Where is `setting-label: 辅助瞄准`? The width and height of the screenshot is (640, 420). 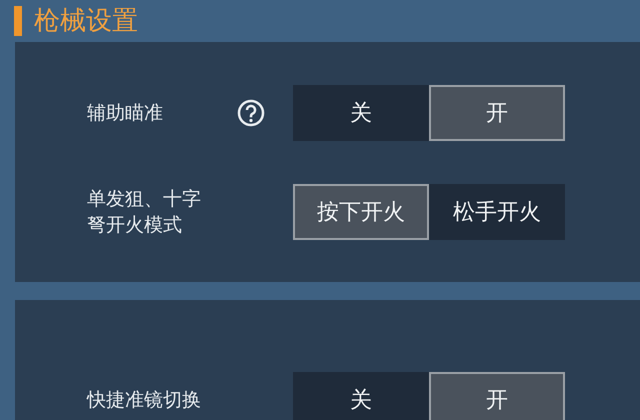 setting-label: 辅助瞄准 is located at coordinates (125, 113).